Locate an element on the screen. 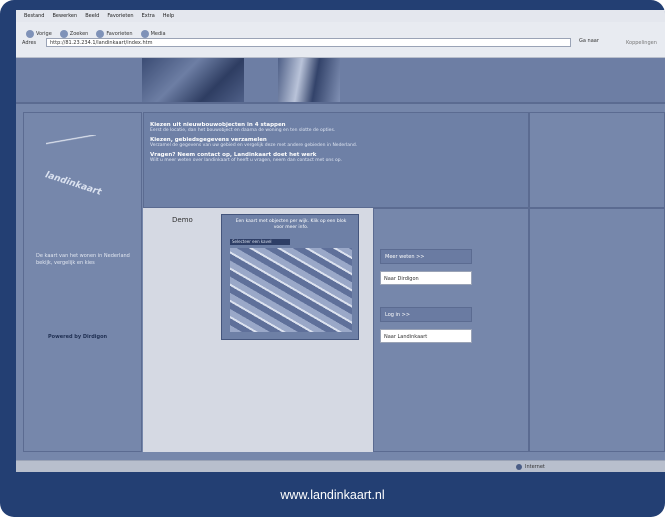 This screenshot has height=517, width=665. login-heading: Log in >> is located at coordinates (426, 314).